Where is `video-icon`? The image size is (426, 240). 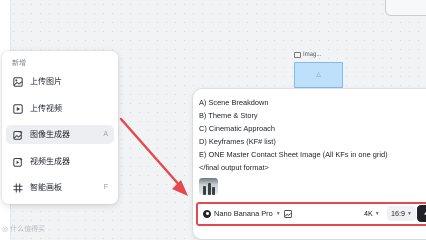
video-icon is located at coordinates (18, 109).